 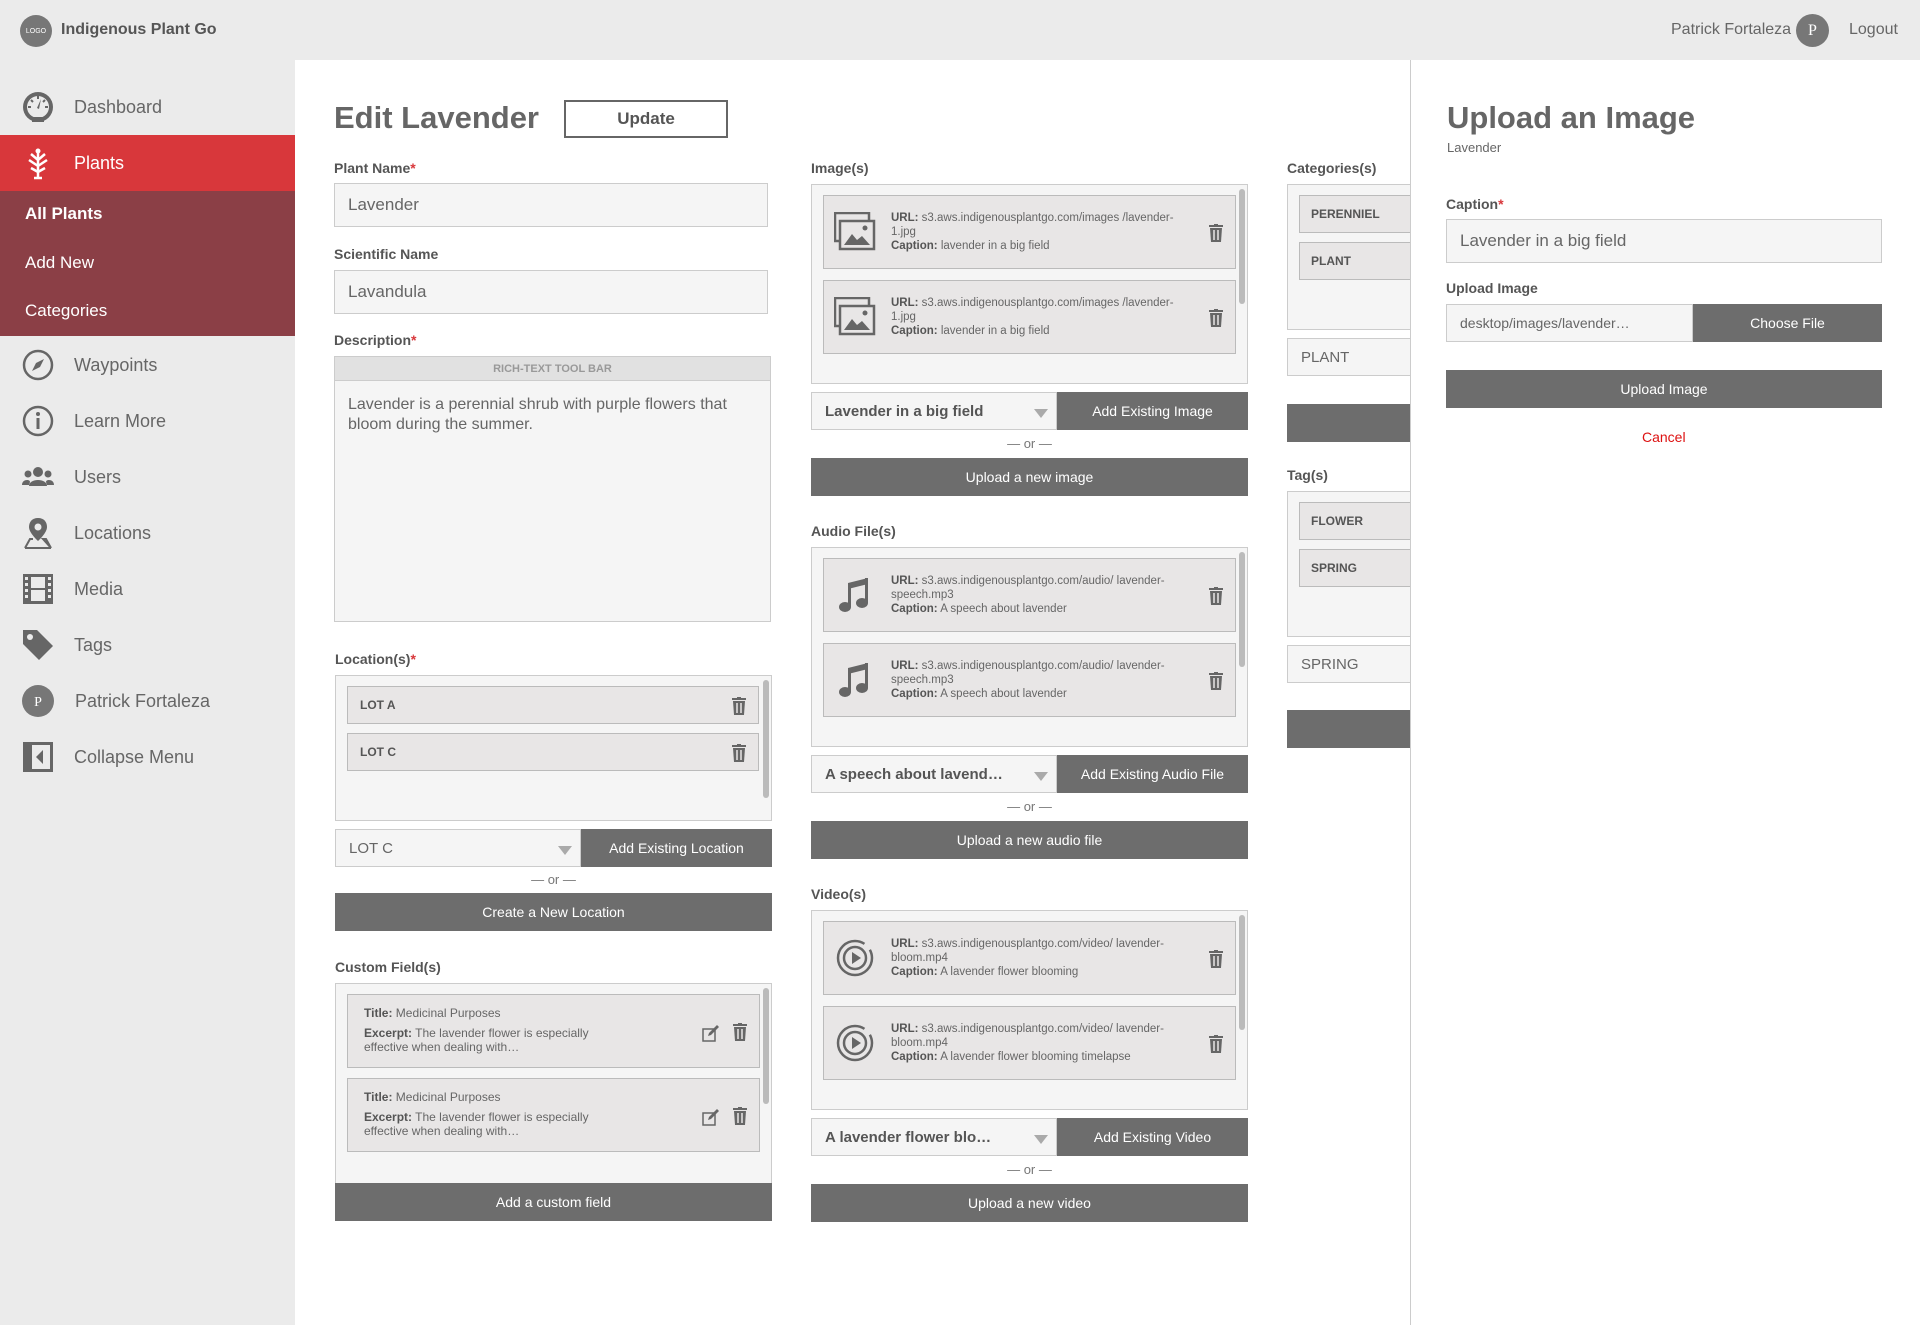 What do you see at coordinates (147, 645) in the screenshot?
I see `sidebar-item-tags: Tags` at bounding box center [147, 645].